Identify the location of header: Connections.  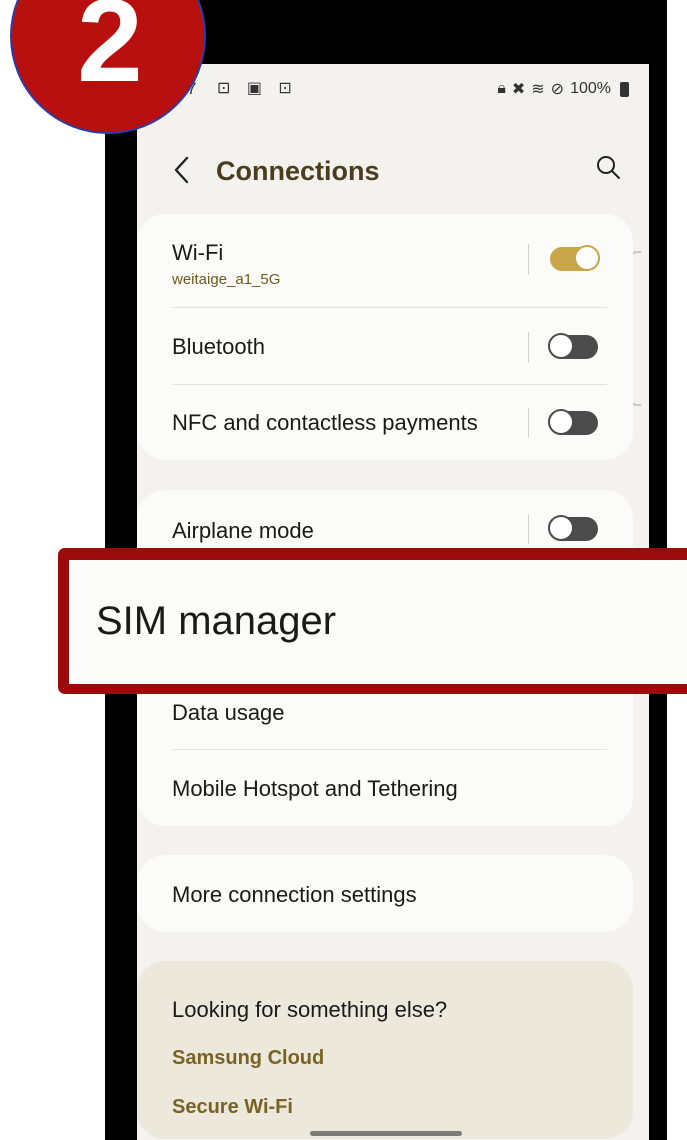
(393, 169).